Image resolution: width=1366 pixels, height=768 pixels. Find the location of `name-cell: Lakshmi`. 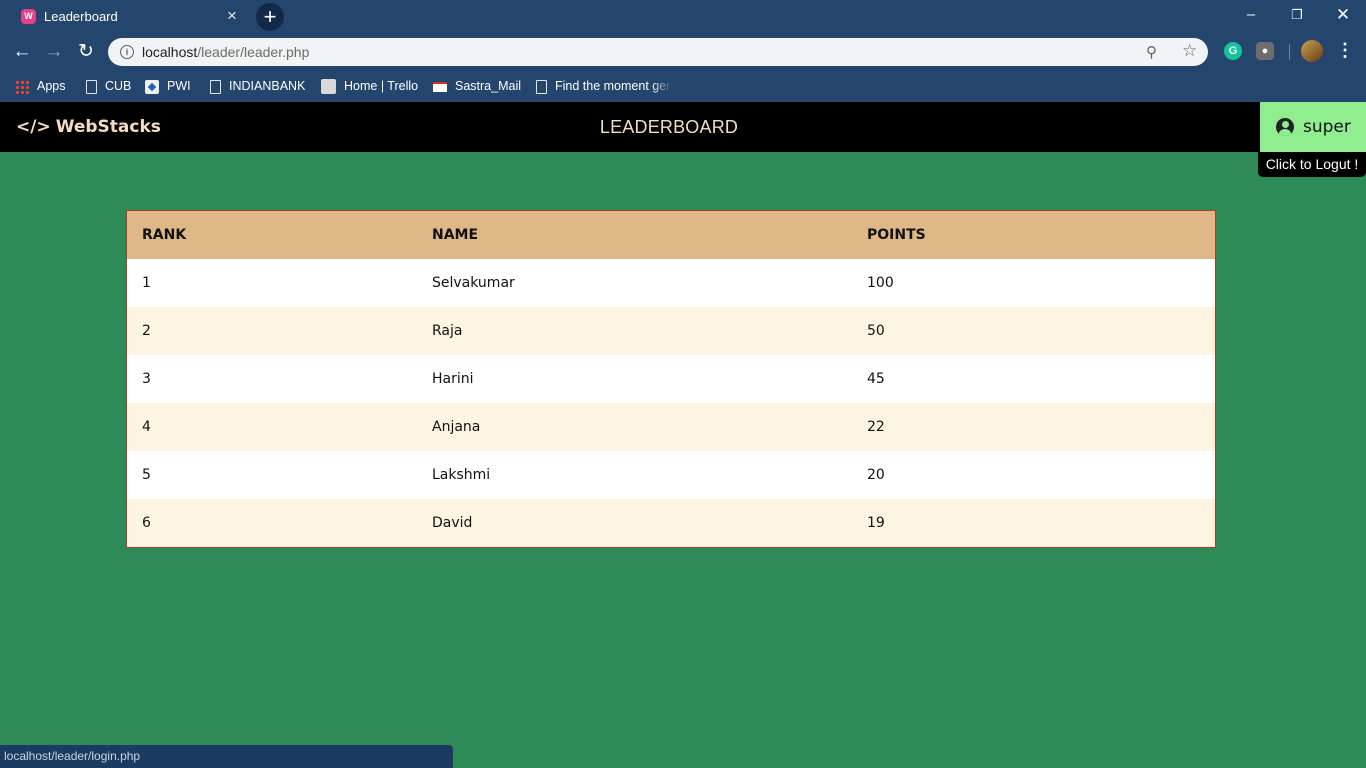

name-cell: Lakshmi is located at coordinates (634, 475).